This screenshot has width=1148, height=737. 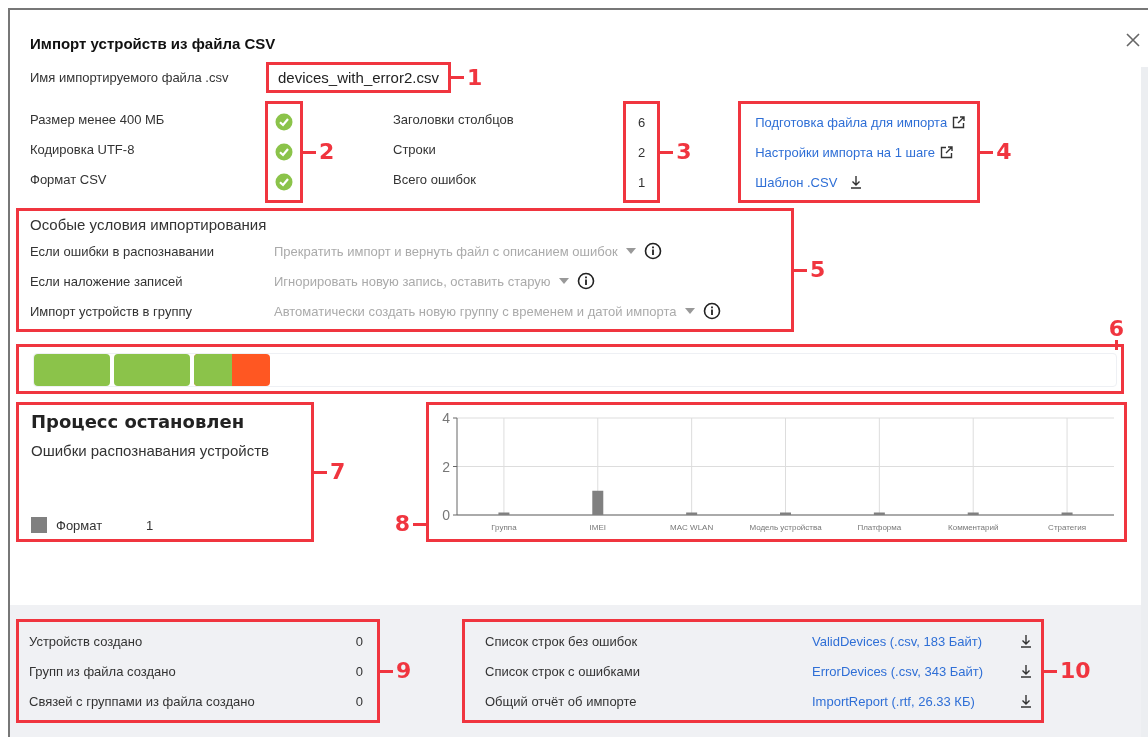 I want to click on close-icon, so click(x=1133, y=40).